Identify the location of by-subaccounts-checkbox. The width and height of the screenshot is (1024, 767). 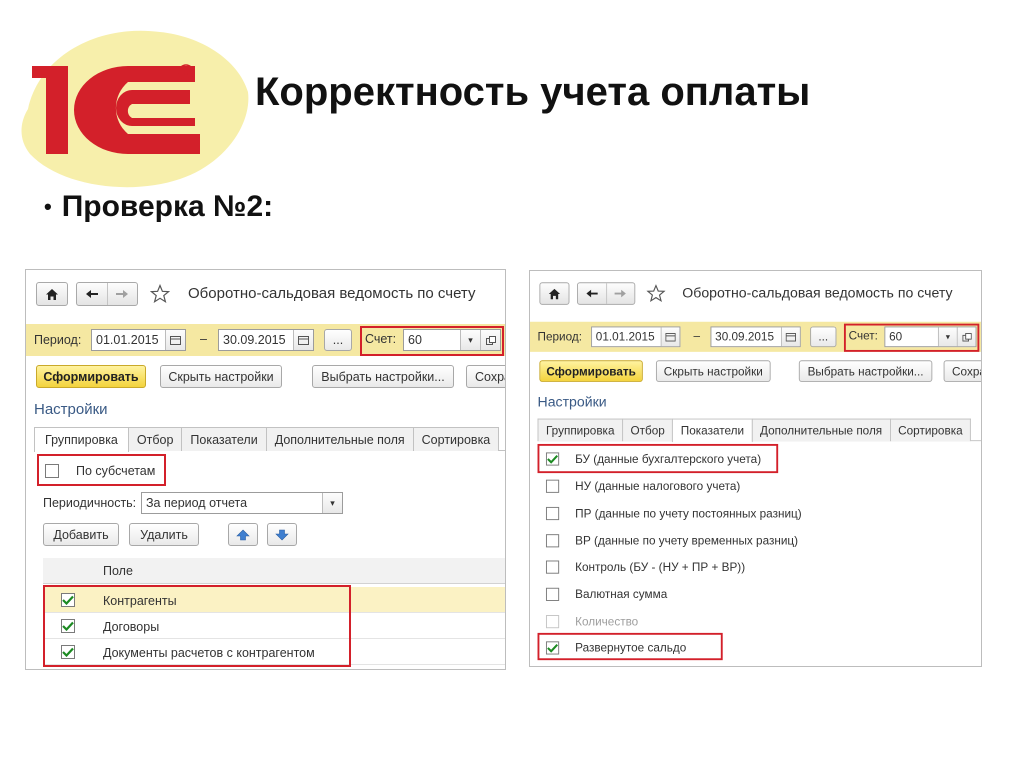
(52, 471).